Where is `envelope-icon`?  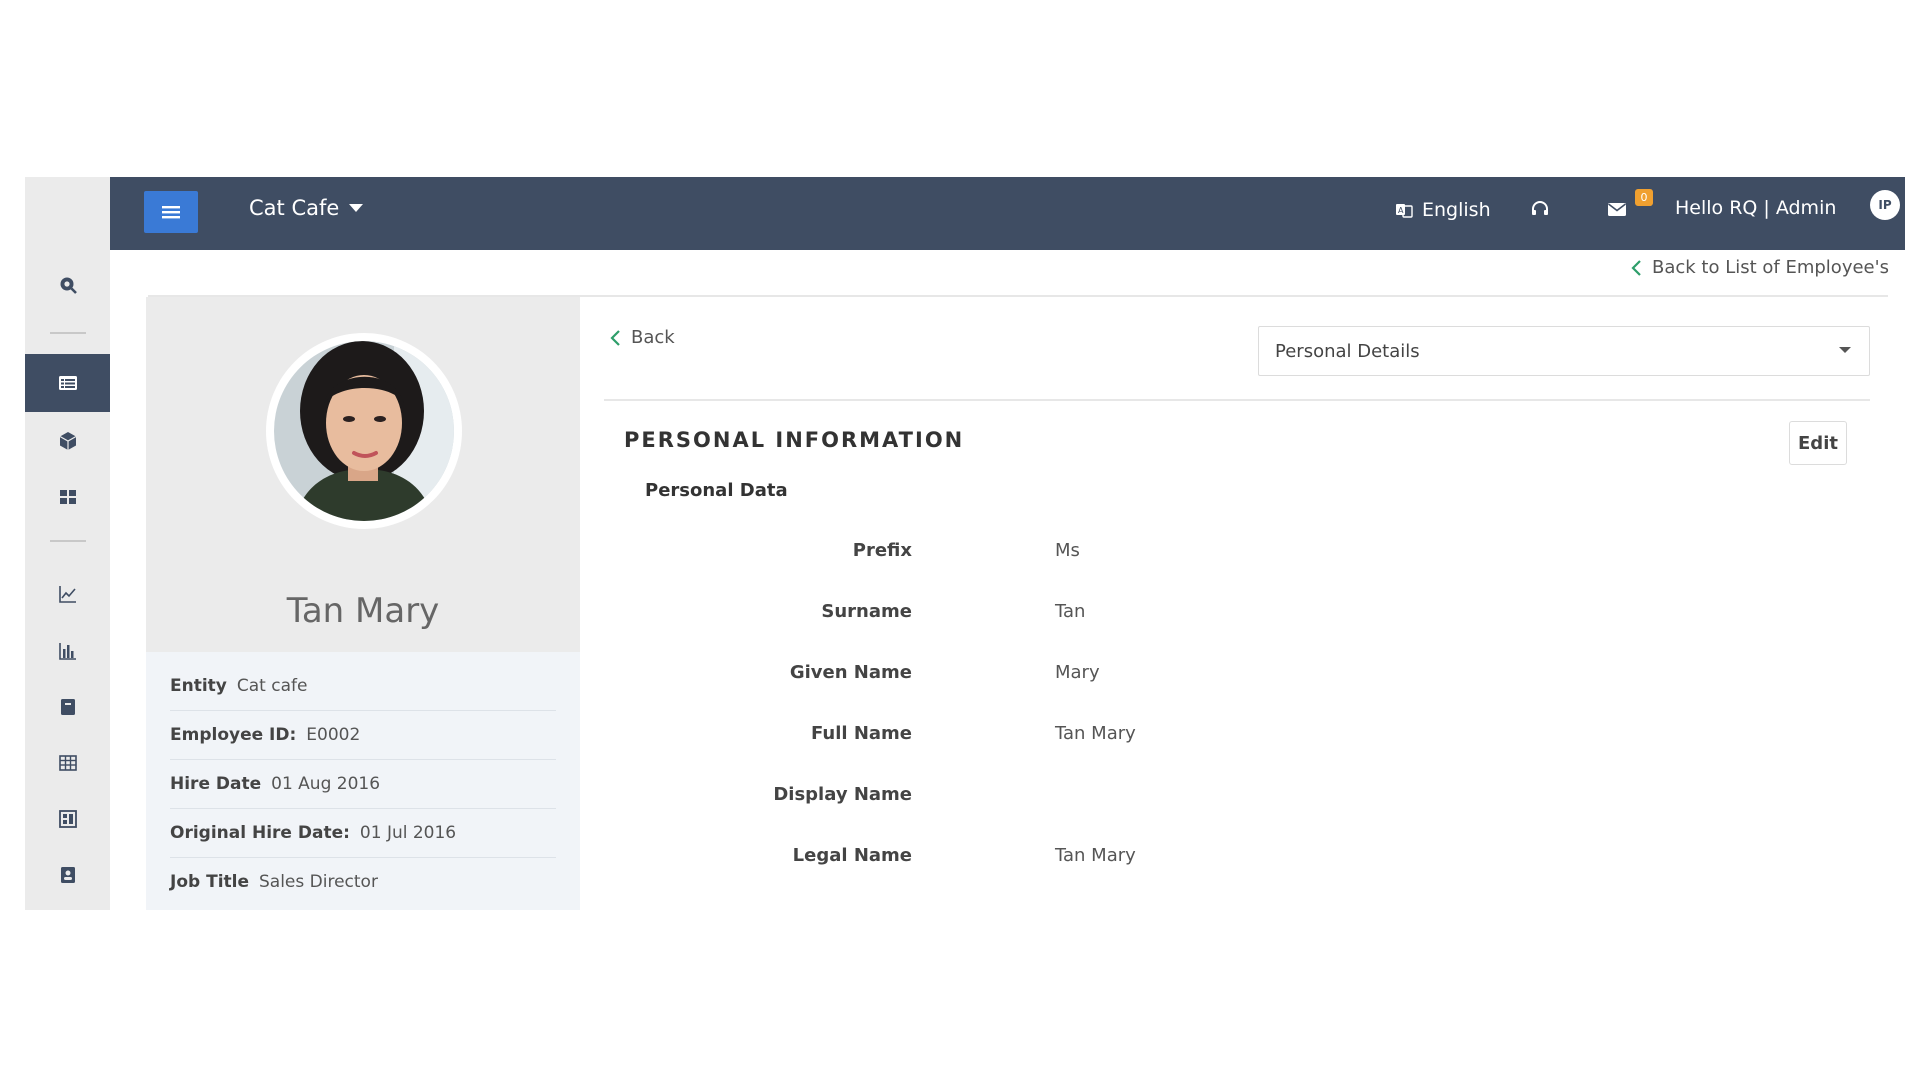
envelope-icon is located at coordinates (1617, 209).